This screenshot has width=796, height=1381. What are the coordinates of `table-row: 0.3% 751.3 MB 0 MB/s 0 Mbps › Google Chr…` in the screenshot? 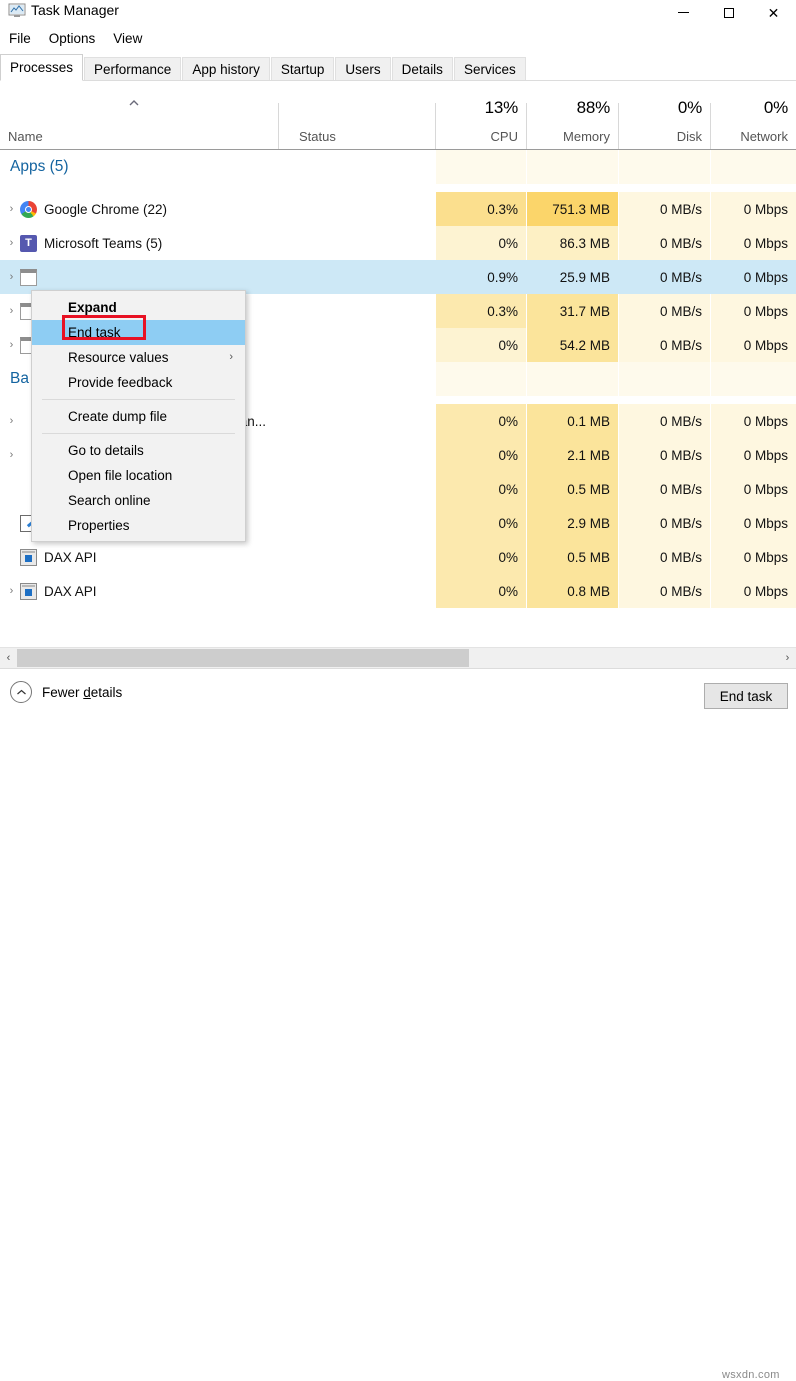 It's located at (398, 209).